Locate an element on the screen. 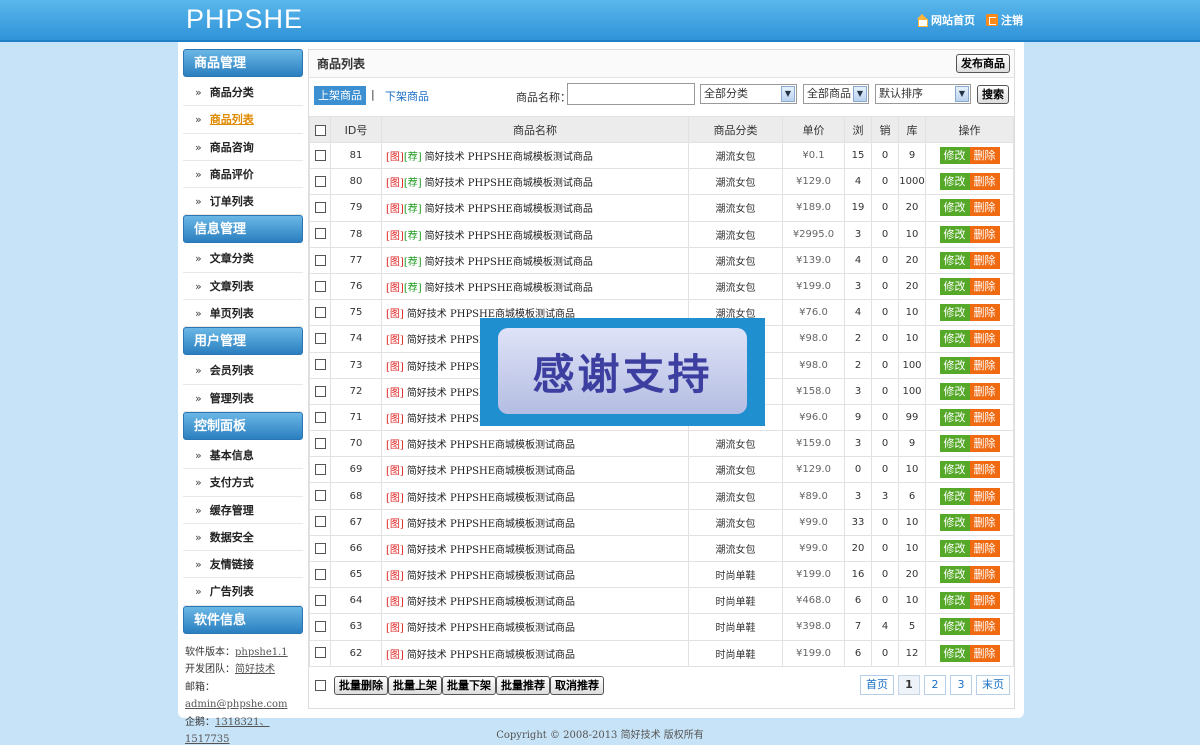 The image size is (1200, 745). page-last: 末页 is located at coordinates (993, 685).